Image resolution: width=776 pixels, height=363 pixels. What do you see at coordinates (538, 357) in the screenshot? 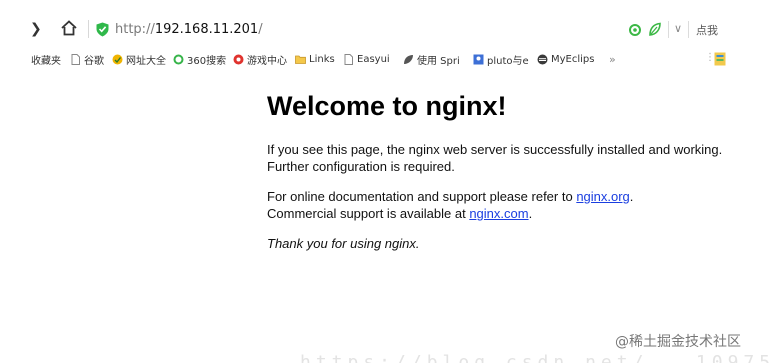
I see `faint-watermark-url: https://blog.csdn.net/...1097597` at bounding box center [538, 357].